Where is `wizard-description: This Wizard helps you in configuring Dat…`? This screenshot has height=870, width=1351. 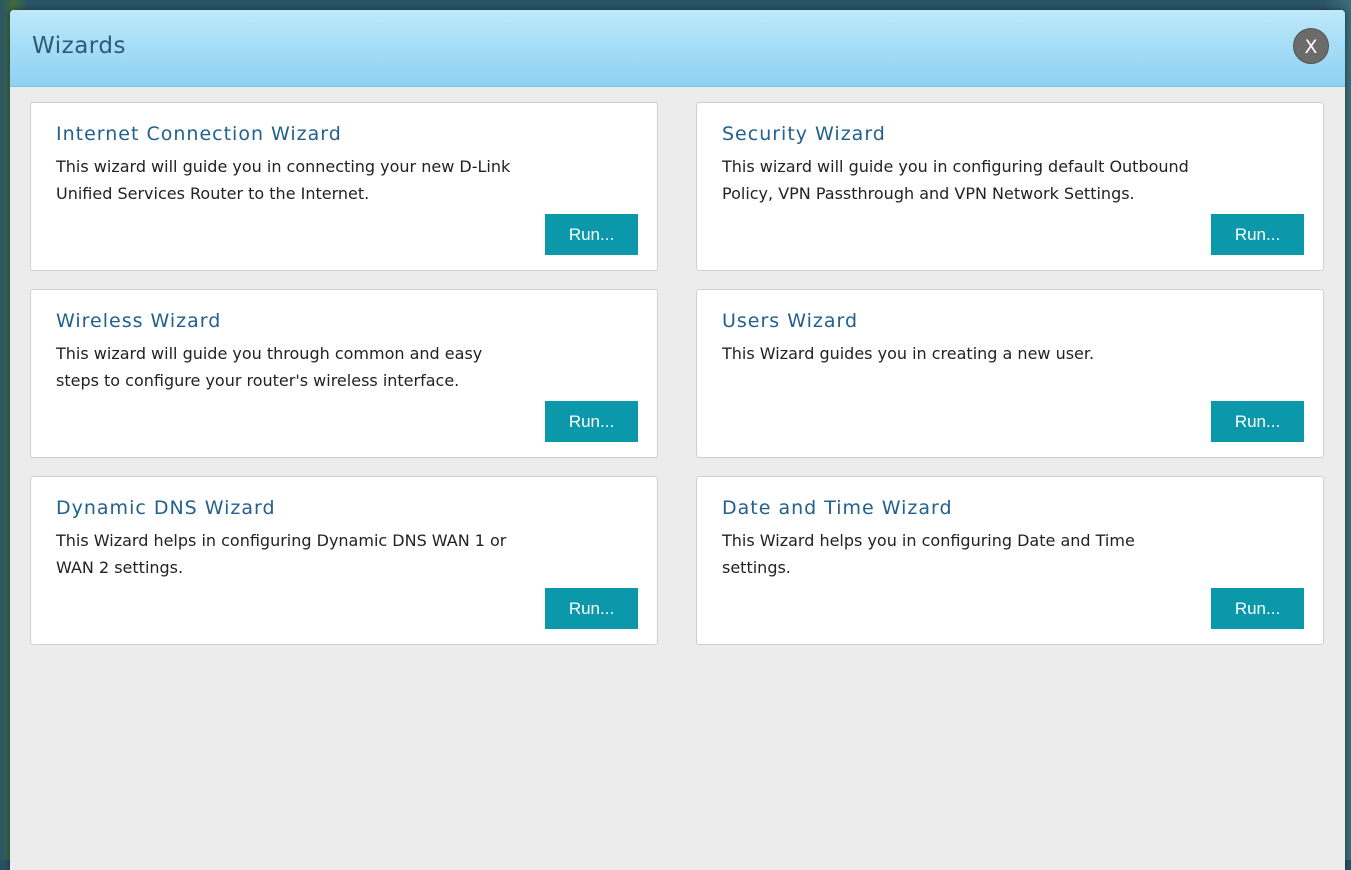
wizard-description: This Wizard helps you in configuring Dat… is located at coordinates (928, 554).